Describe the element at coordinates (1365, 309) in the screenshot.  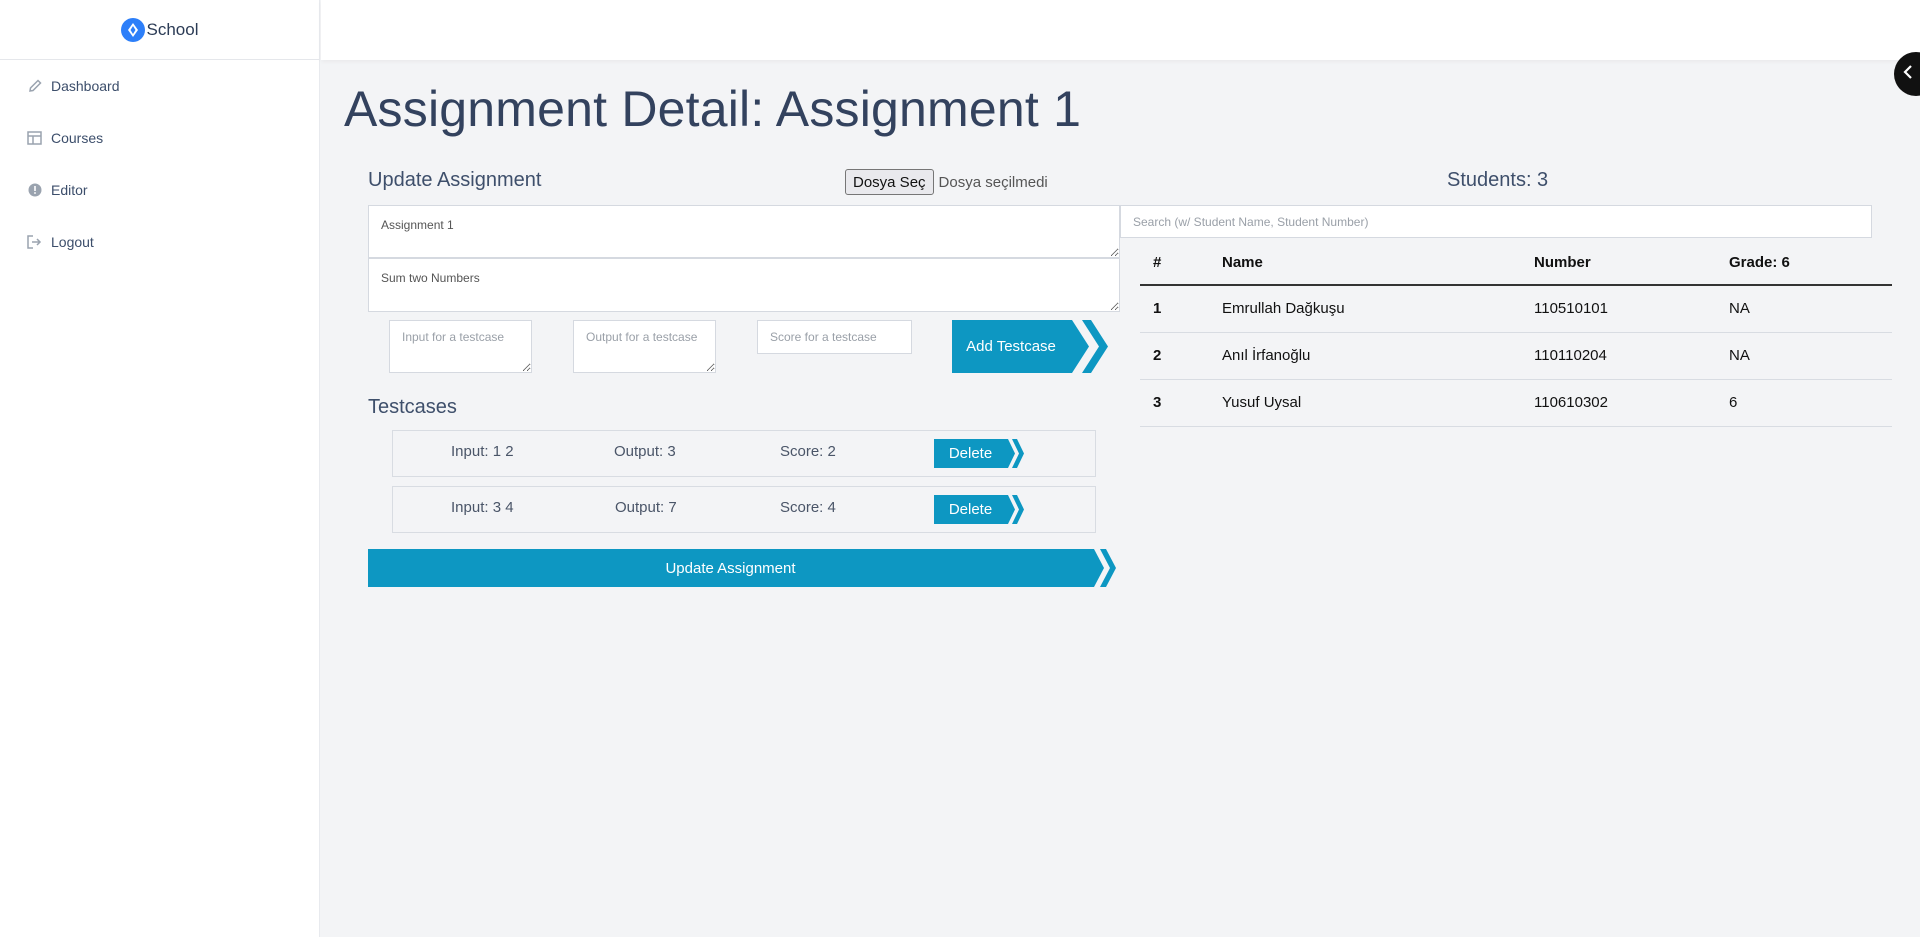
I see `student-name: Emrullah Dağkuşu` at that location.